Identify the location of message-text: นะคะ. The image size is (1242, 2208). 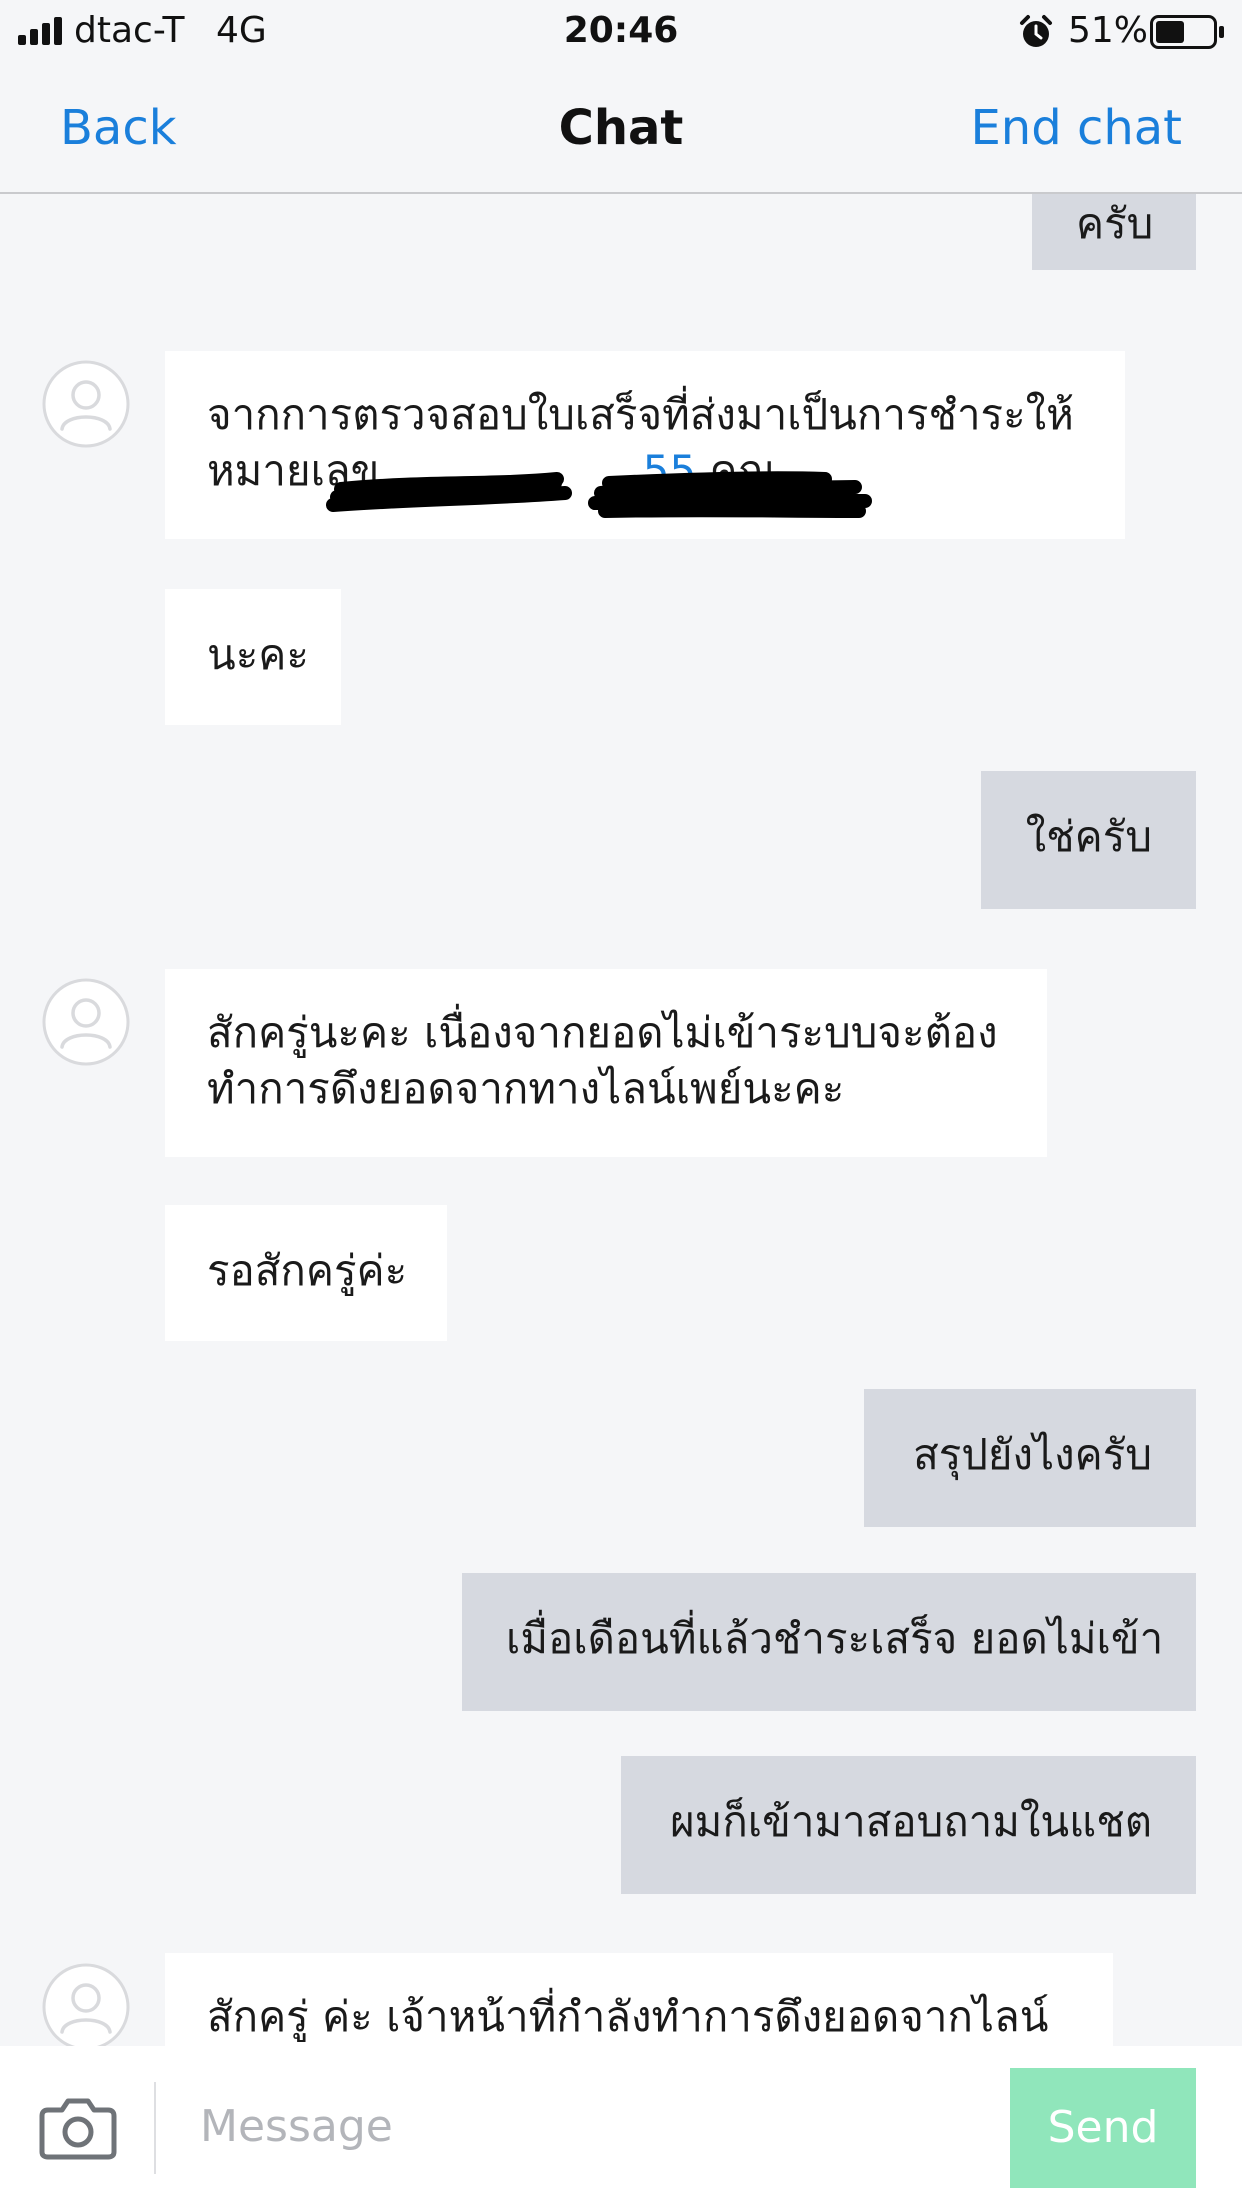
(258, 654).